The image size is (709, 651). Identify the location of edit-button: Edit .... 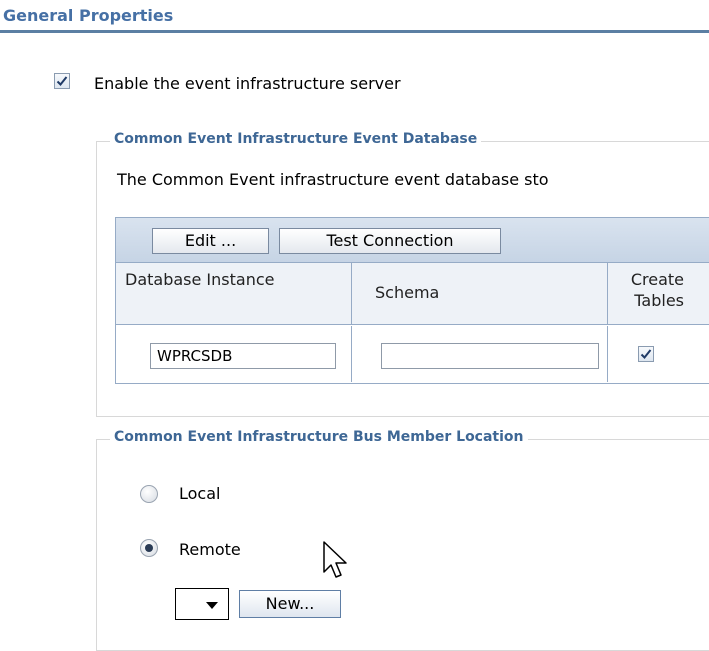
(210, 241).